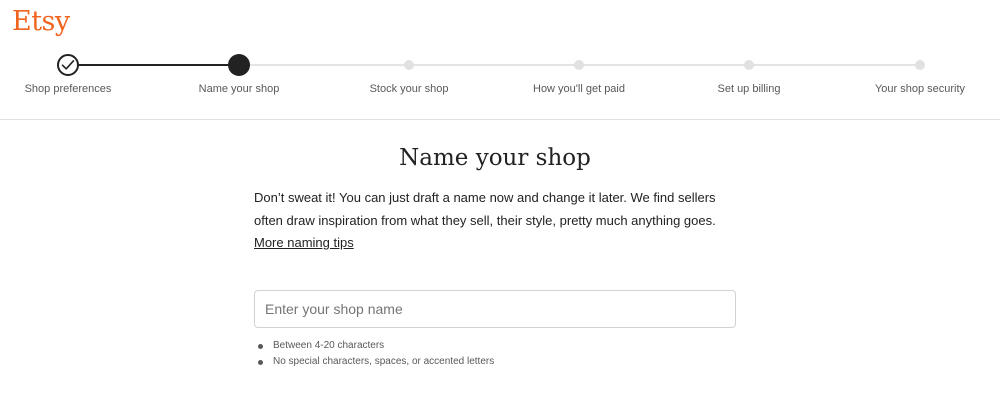 The image size is (1000, 409). I want to click on etsy-logo: Etsy, so click(41, 22).